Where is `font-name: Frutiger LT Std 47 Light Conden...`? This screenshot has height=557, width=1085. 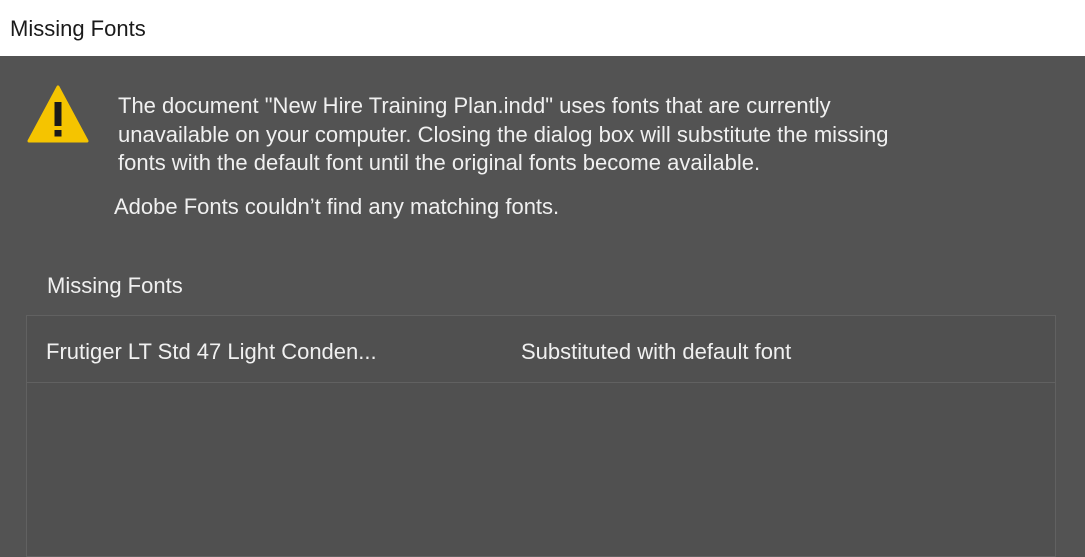 font-name: Frutiger LT Std 47 Light Conden... is located at coordinates (211, 351).